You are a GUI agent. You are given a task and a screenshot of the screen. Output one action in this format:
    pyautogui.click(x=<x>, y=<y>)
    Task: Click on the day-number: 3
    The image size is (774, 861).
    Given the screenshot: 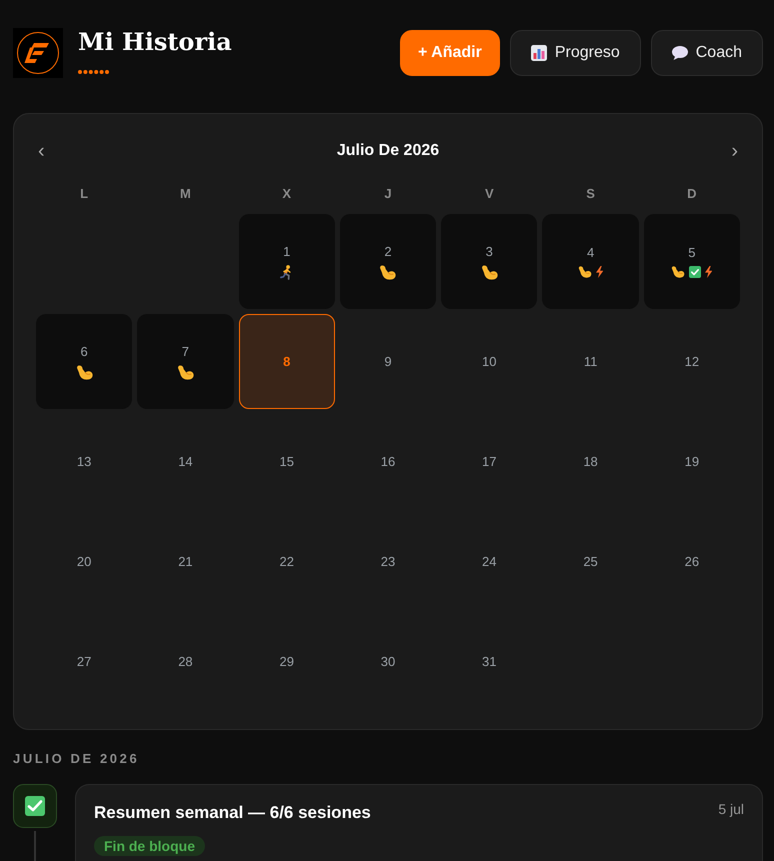 What is the action you would take?
    pyautogui.click(x=489, y=251)
    